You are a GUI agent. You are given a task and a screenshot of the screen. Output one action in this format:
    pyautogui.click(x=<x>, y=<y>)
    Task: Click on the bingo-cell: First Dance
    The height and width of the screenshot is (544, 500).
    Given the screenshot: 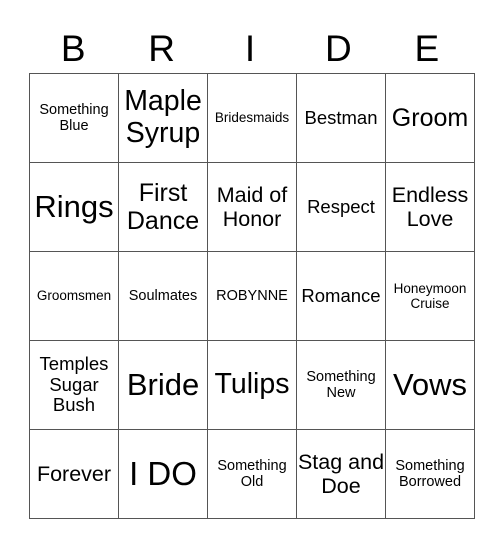 What is the action you would take?
    pyautogui.click(x=163, y=207)
    